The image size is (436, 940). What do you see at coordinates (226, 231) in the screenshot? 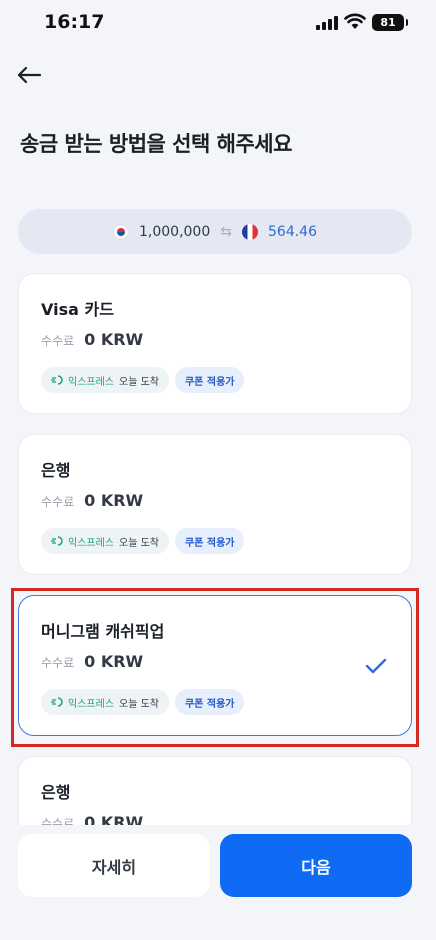
I see `swap-arrows-icon: ⇆` at bounding box center [226, 231].